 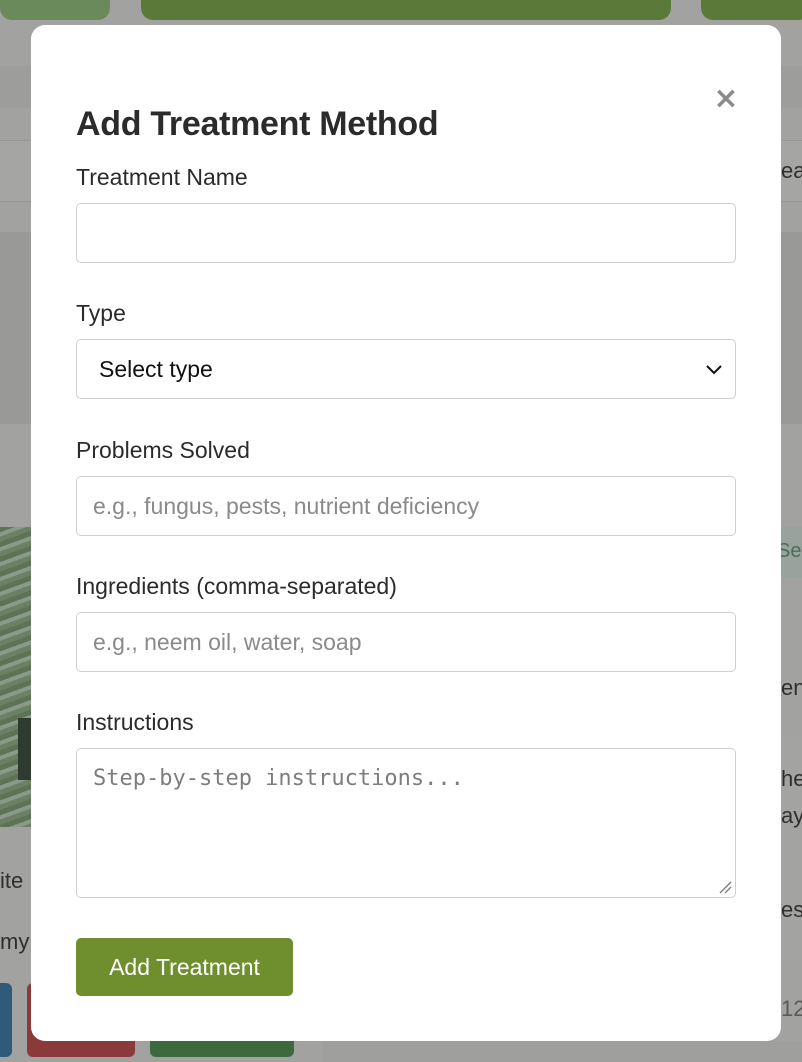 I want to click on type-select: Select type, so click(x=406, y=369).